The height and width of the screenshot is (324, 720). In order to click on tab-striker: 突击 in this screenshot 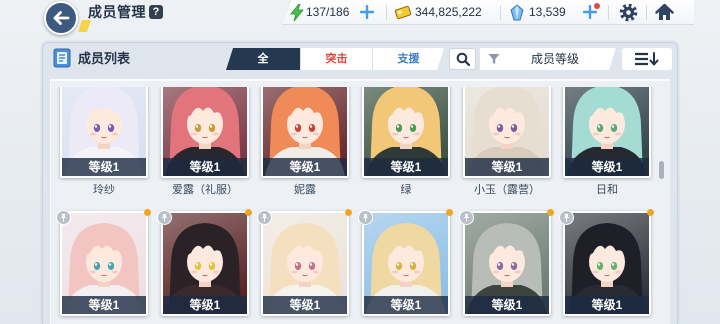, I will do `click(336, 59)`.